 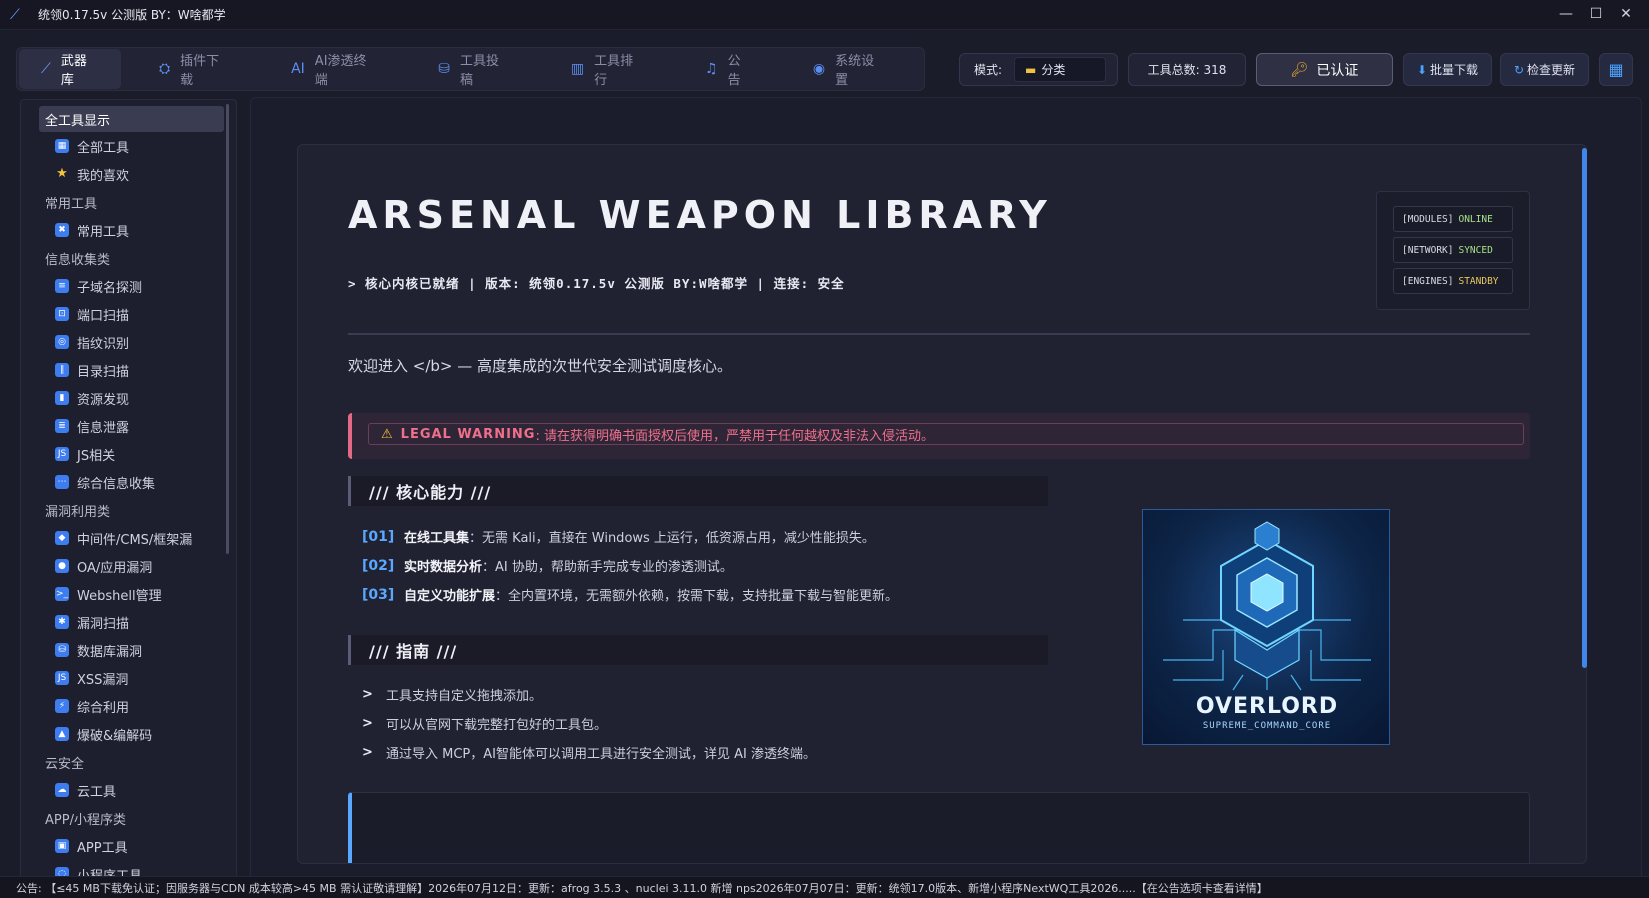 I want to click on app-logo-icon: ⟋, so click(x=15, y=14).